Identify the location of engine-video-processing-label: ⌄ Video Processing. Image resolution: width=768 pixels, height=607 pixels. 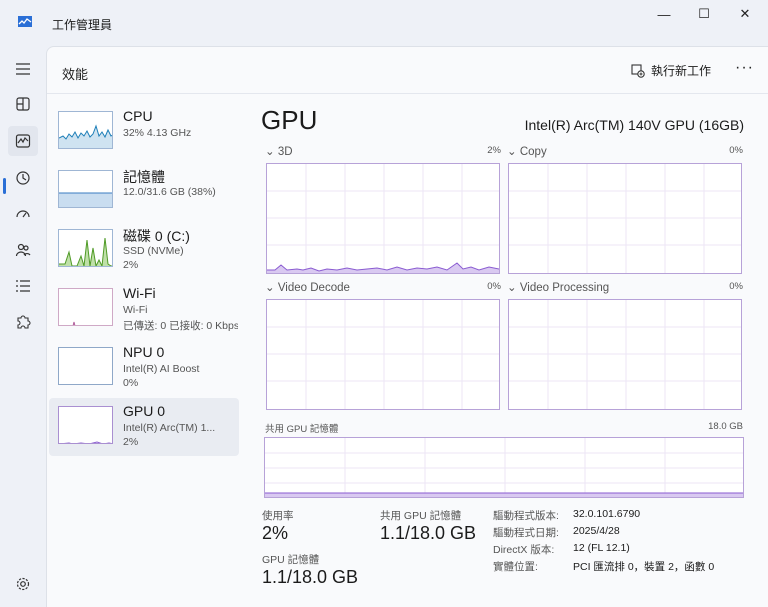
(558, 287).